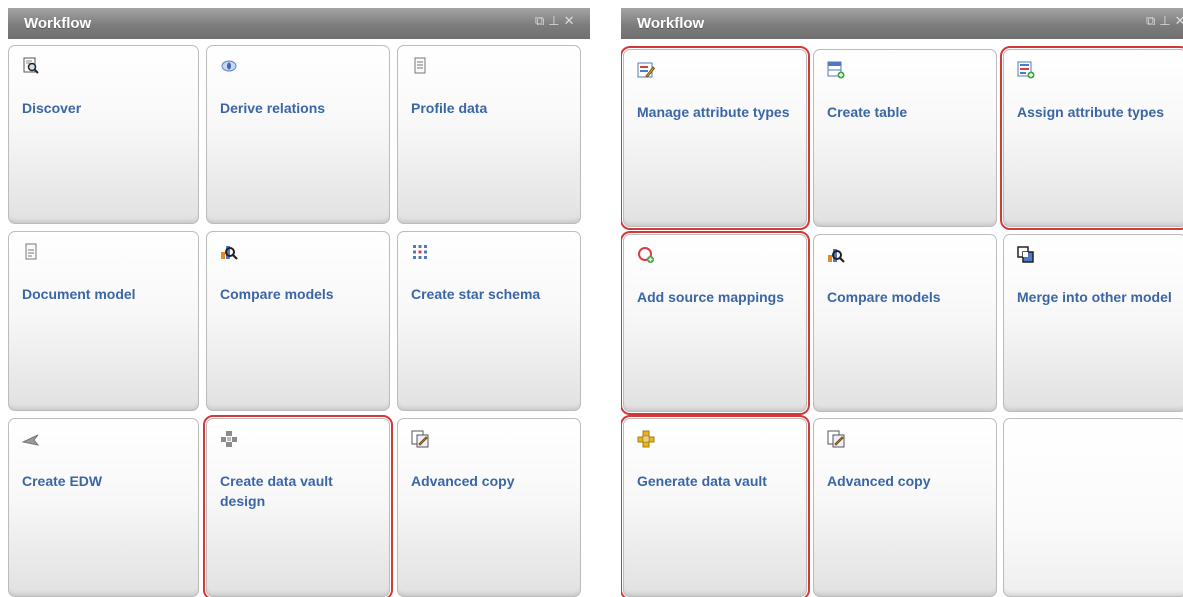 This screenshot has width=1183, height=597. Describe the element at coordinates (1091, 138) in the screenshot. I see `tile-assign-attribute-types: Assign attribute types` at that location.